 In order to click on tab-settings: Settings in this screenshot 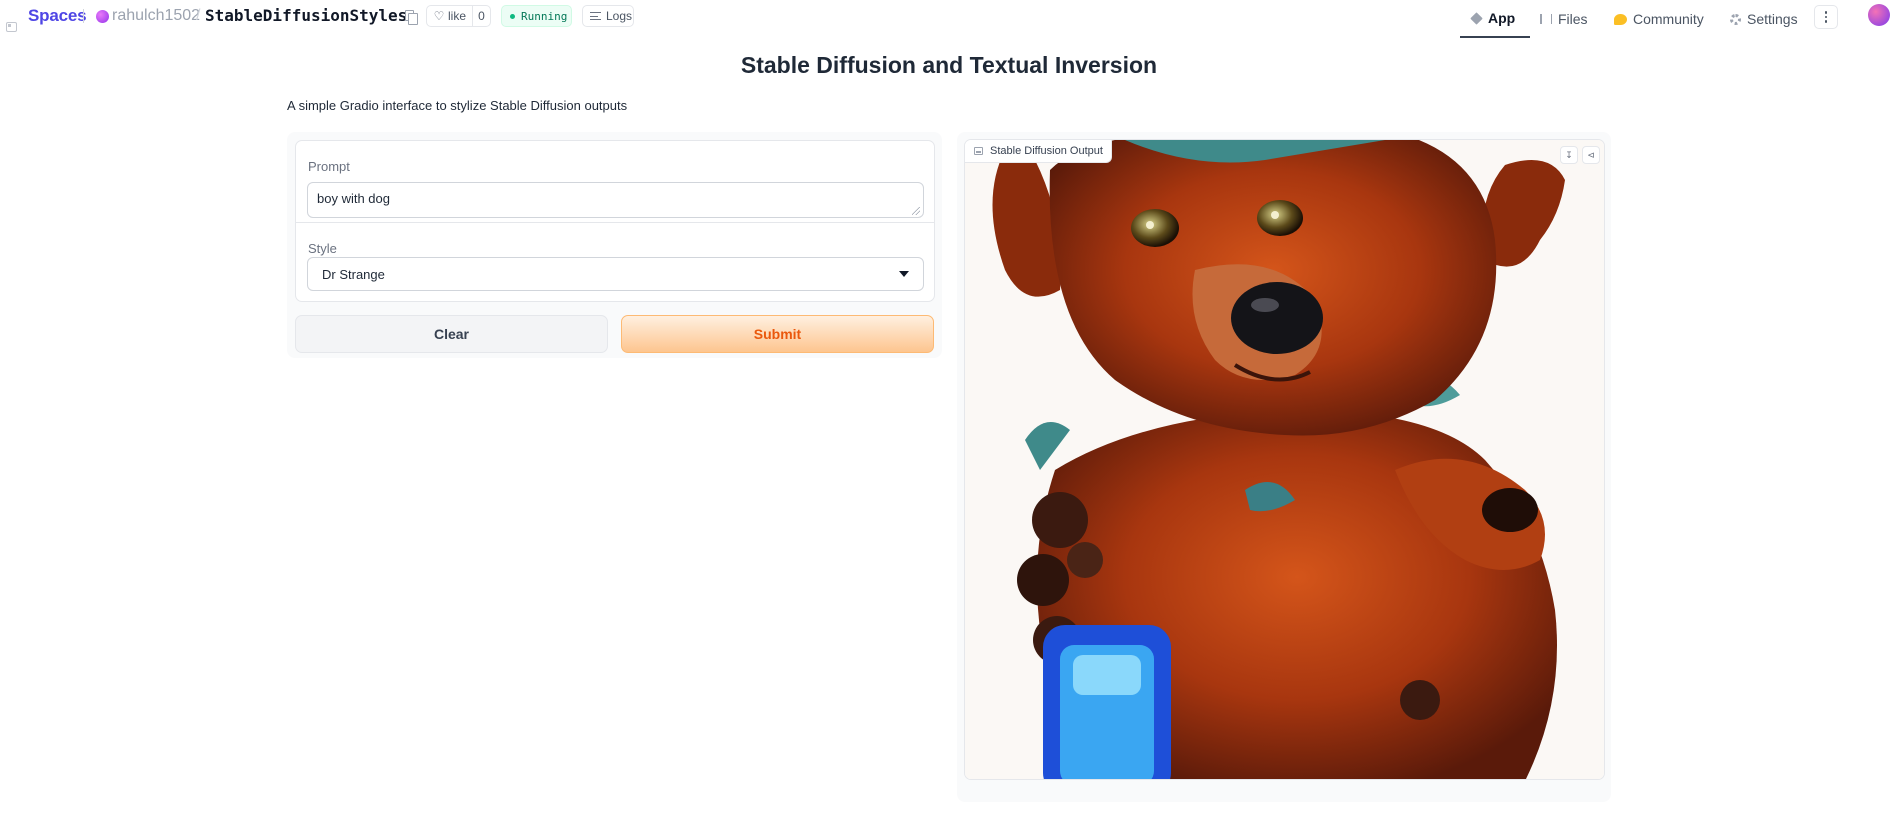, I will do `click(1764, 19)`.